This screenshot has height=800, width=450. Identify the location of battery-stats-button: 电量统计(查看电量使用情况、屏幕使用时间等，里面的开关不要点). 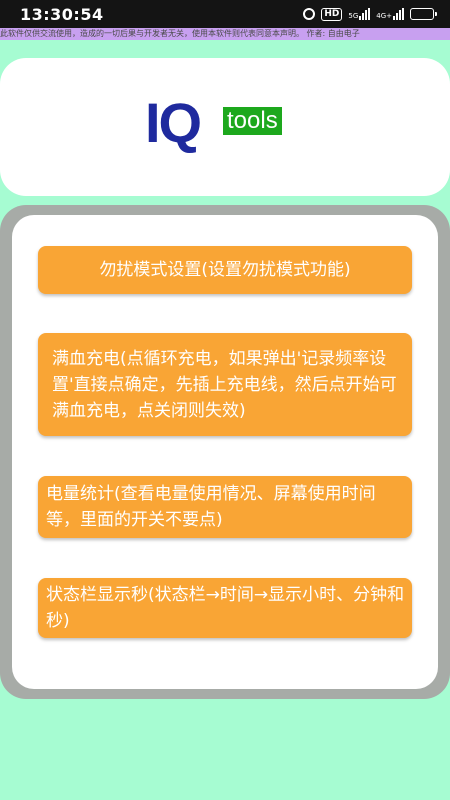
(225, 507).